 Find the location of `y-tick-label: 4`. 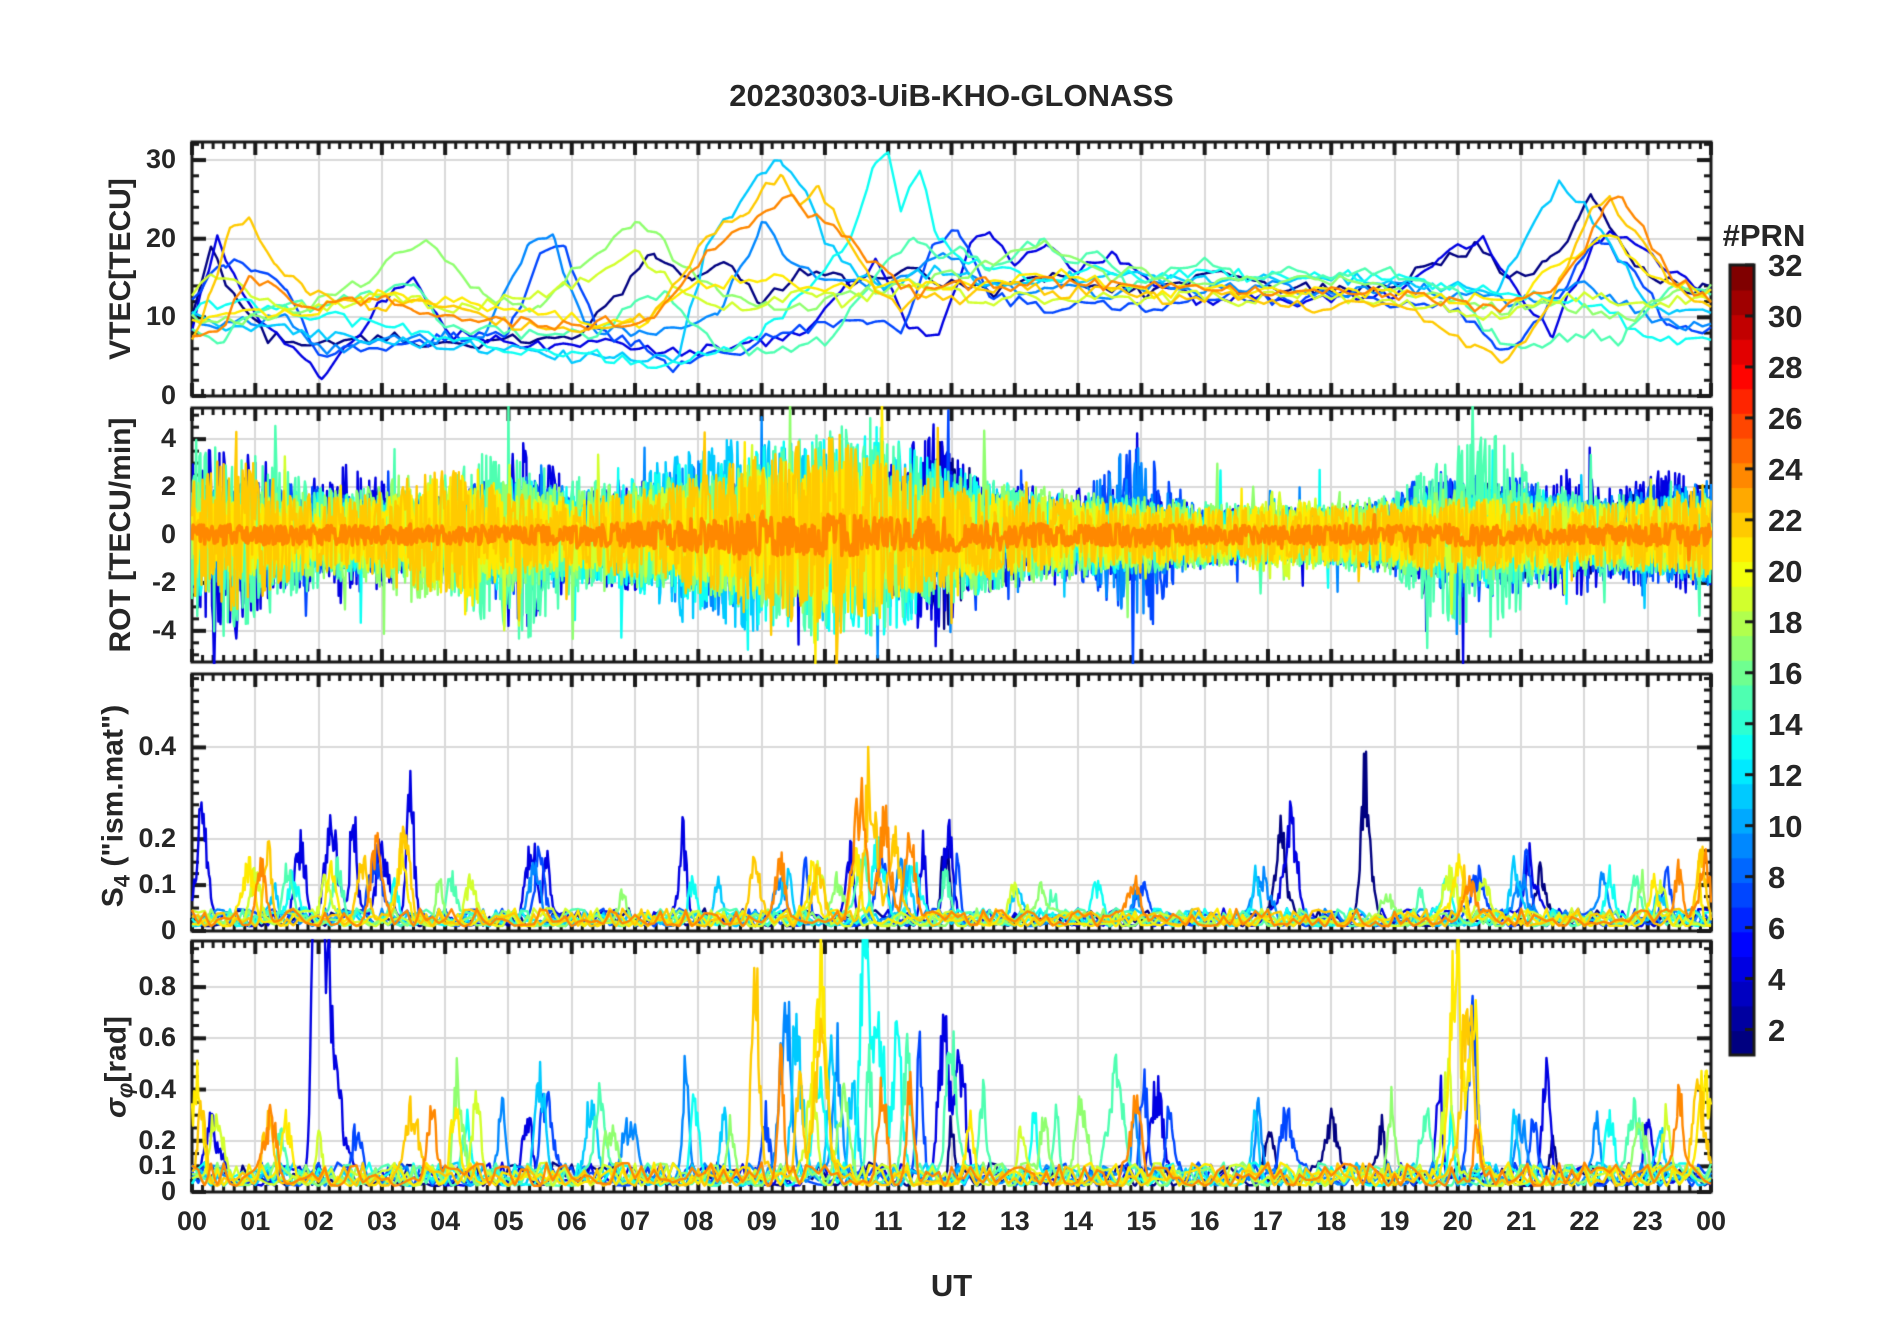

y-tick-label: 4 is located at coordinates (168, 438).